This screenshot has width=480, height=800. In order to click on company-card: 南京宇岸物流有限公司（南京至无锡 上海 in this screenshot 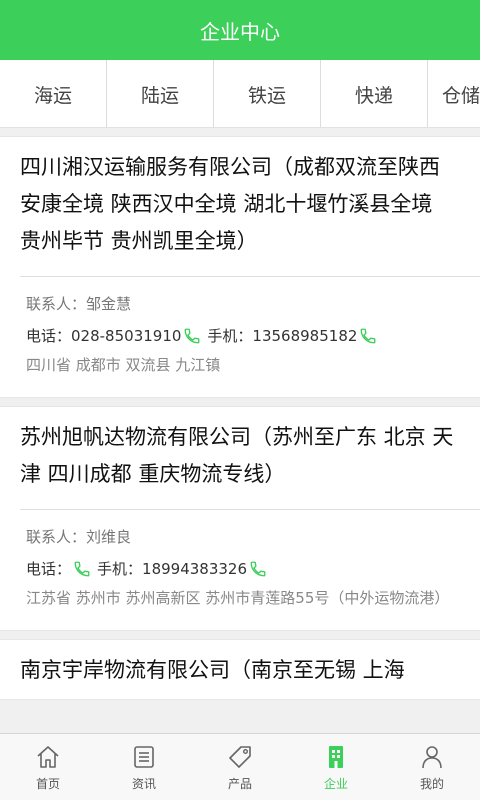, I will do `click(240, 669)`.